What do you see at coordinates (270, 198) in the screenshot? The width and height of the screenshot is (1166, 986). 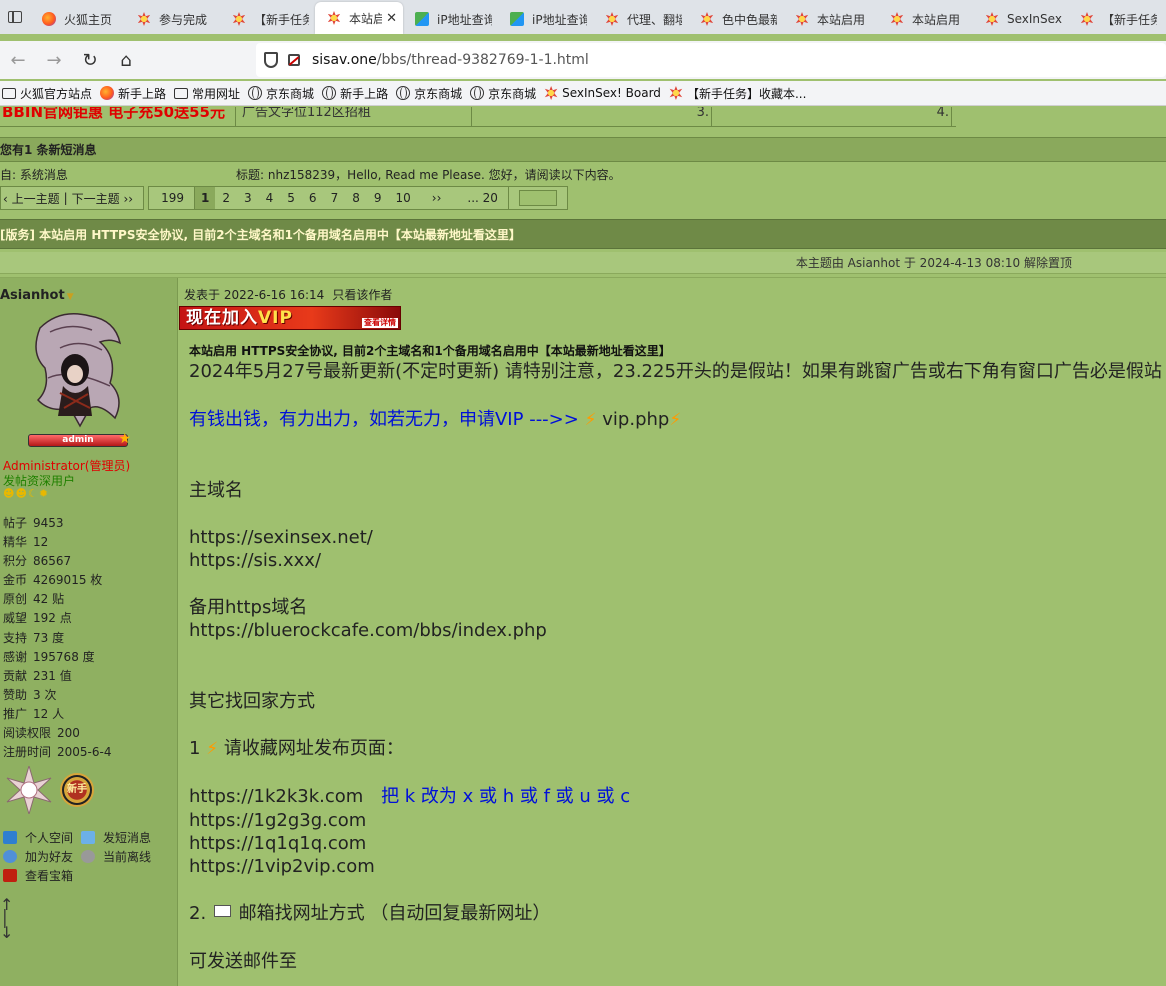 I see `pager-page-link: 4` at bounding box center [270, 198].